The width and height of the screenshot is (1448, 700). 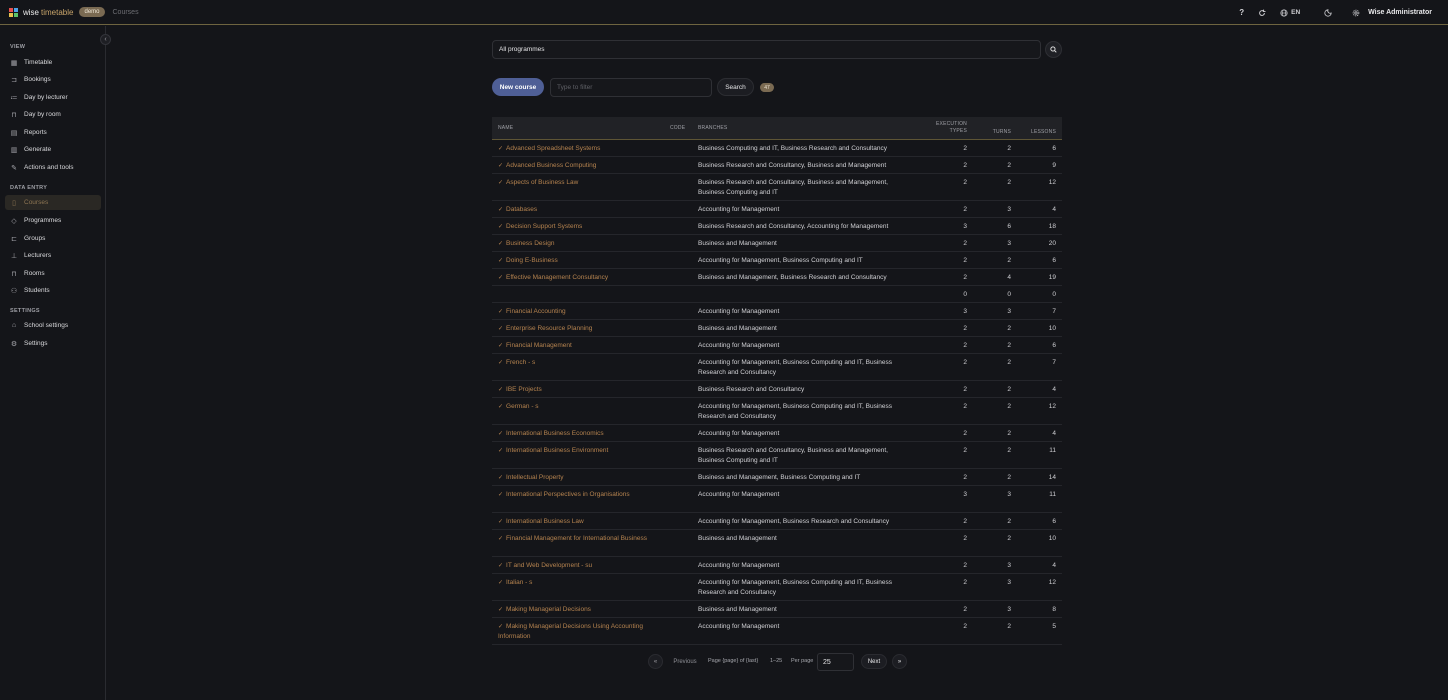 I want to click on course-name-cell: ✓ International Business Law, so click(x=583, y=522).